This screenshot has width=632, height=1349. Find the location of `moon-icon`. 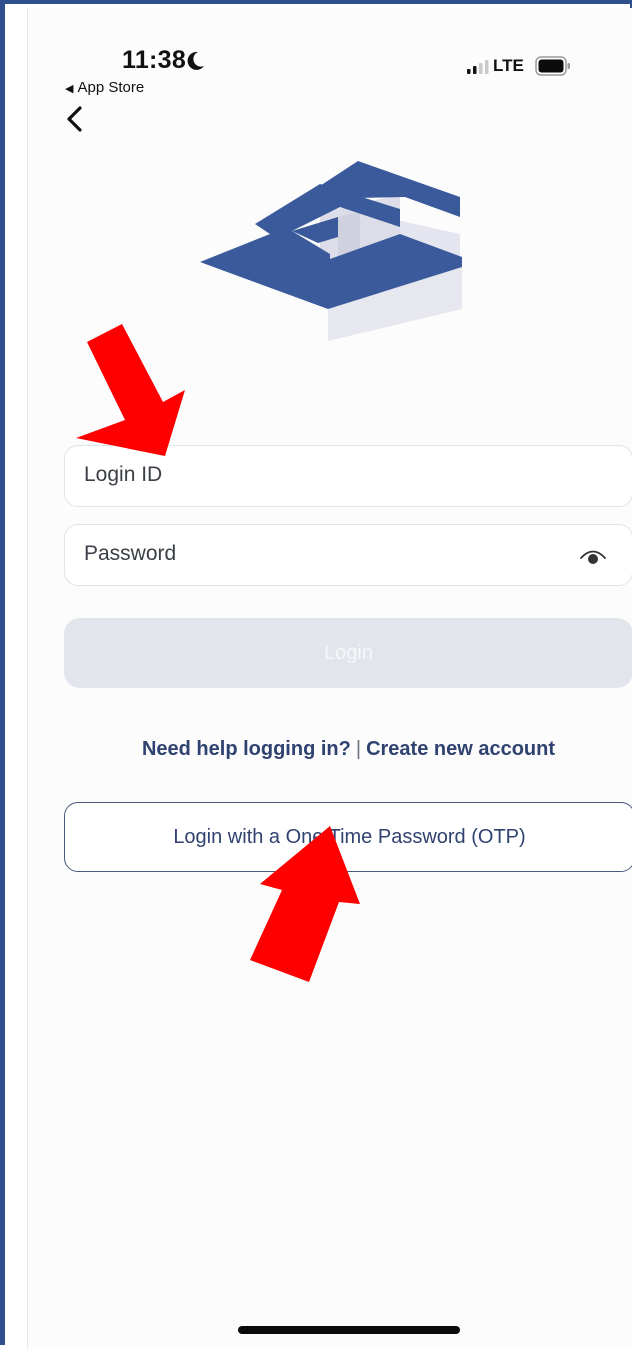

moon-icon is located at coordinates (195, 60).